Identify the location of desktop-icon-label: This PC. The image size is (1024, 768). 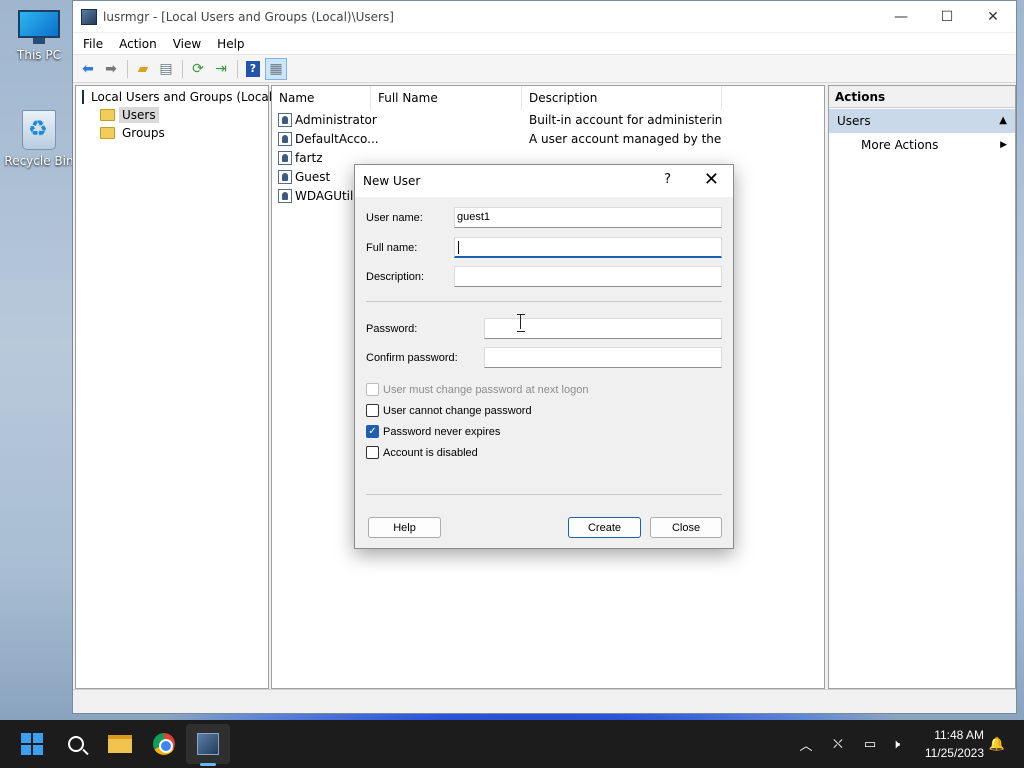
(39, 55).